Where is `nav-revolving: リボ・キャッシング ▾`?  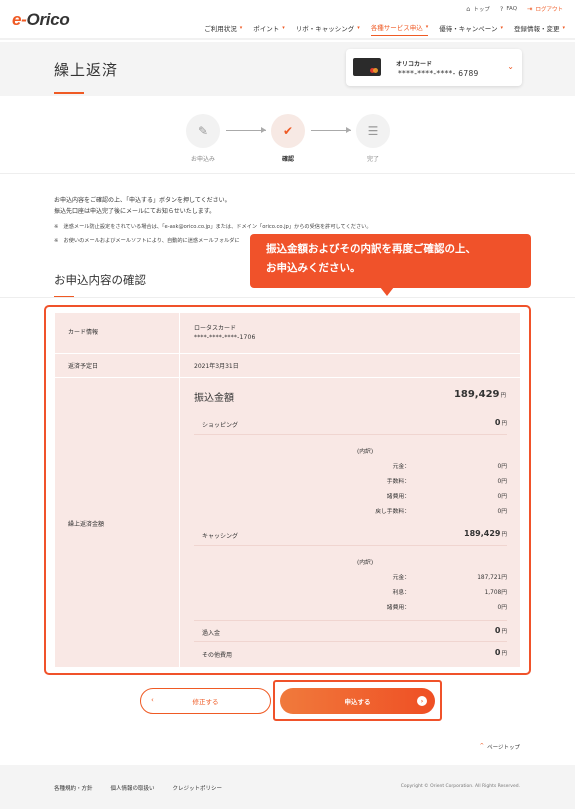
nav-revolving: リボ・キャッシング ▾ is located at coordinates (328, 29).